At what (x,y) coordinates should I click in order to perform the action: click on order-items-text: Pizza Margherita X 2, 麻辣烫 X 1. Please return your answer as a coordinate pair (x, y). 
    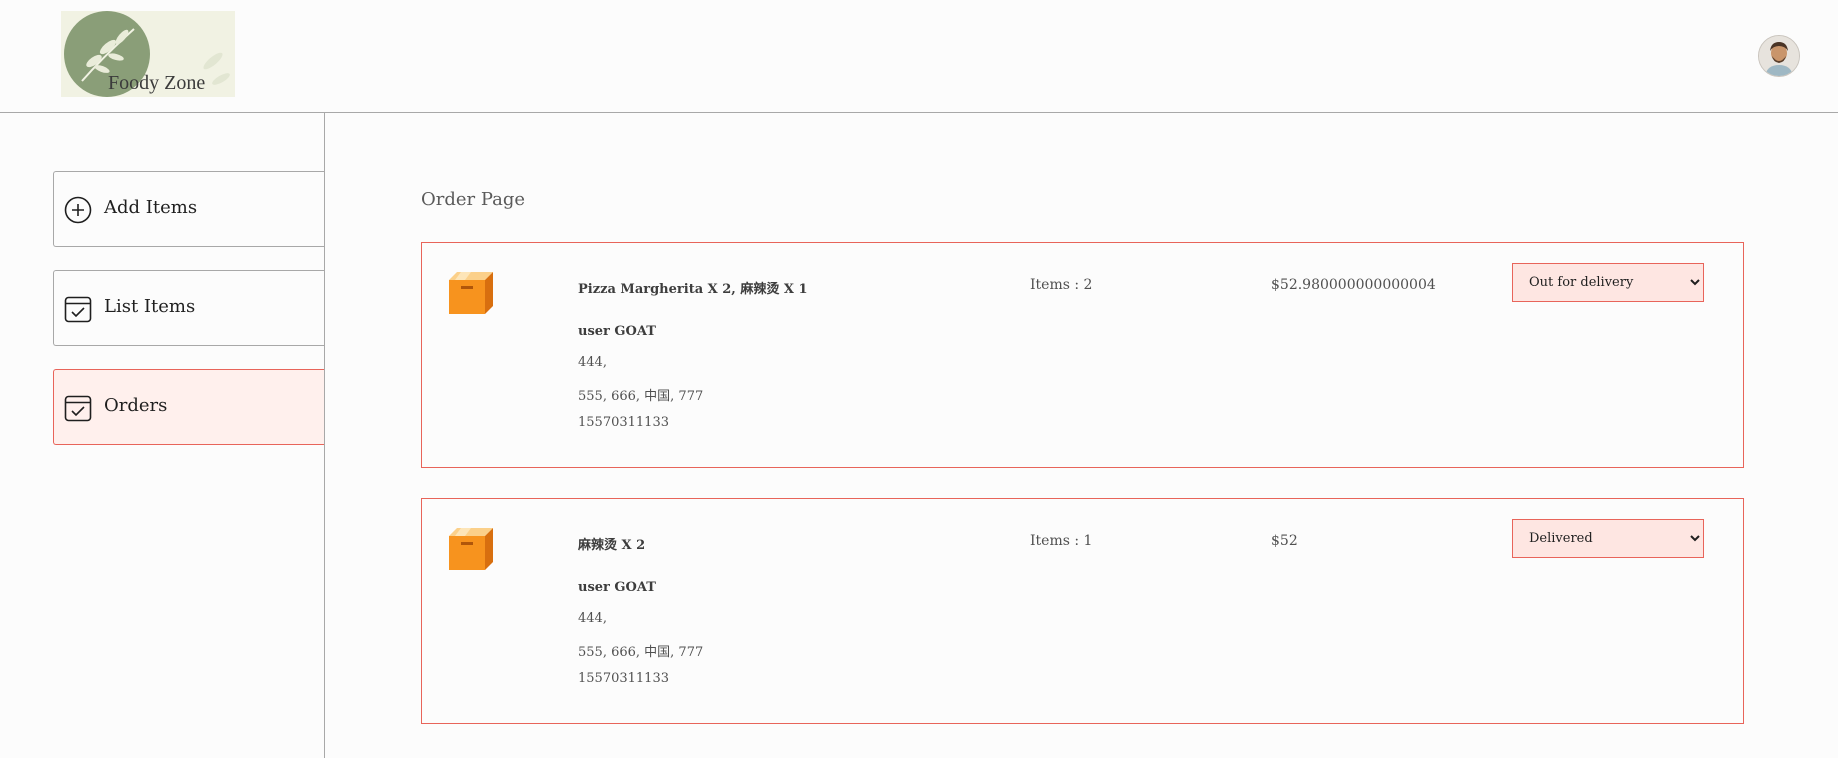
    Looking at the image, I should click on (693, 289).